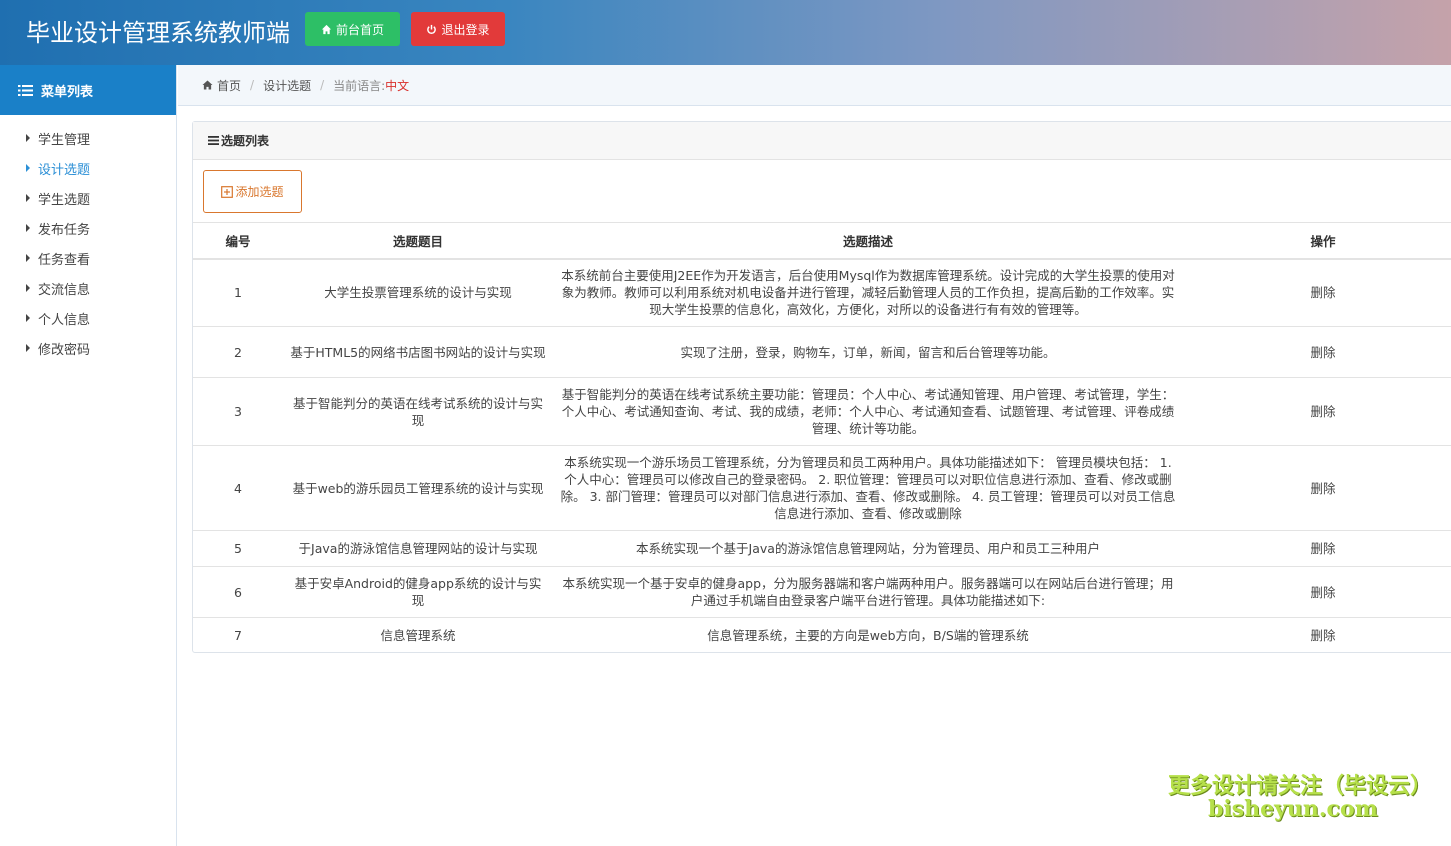 The width and height of the screenshot is (1451, 846). Describe the element at coordinates (213, 140) in the screenshot. I see `bars-icon` at that location.